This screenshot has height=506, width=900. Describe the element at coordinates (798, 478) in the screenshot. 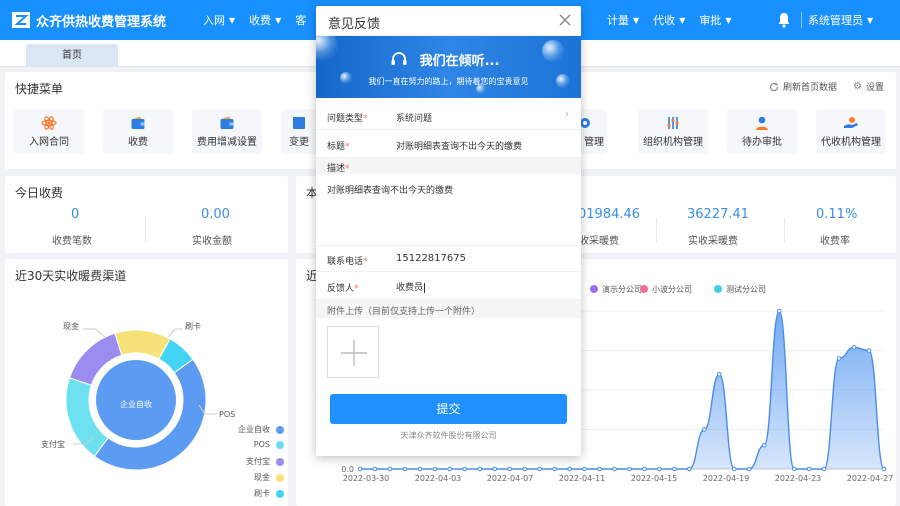

I see `x-tick-label: 2022-04-23` at that location.